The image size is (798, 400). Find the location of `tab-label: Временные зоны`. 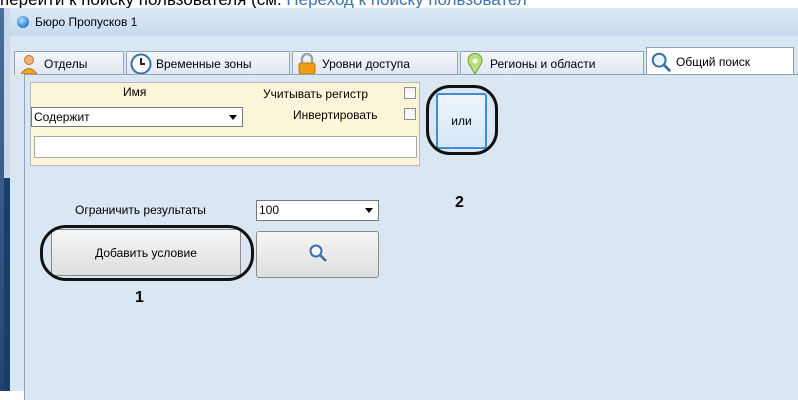

tab-label: Временные зоны is located at coordinates (204, 63).